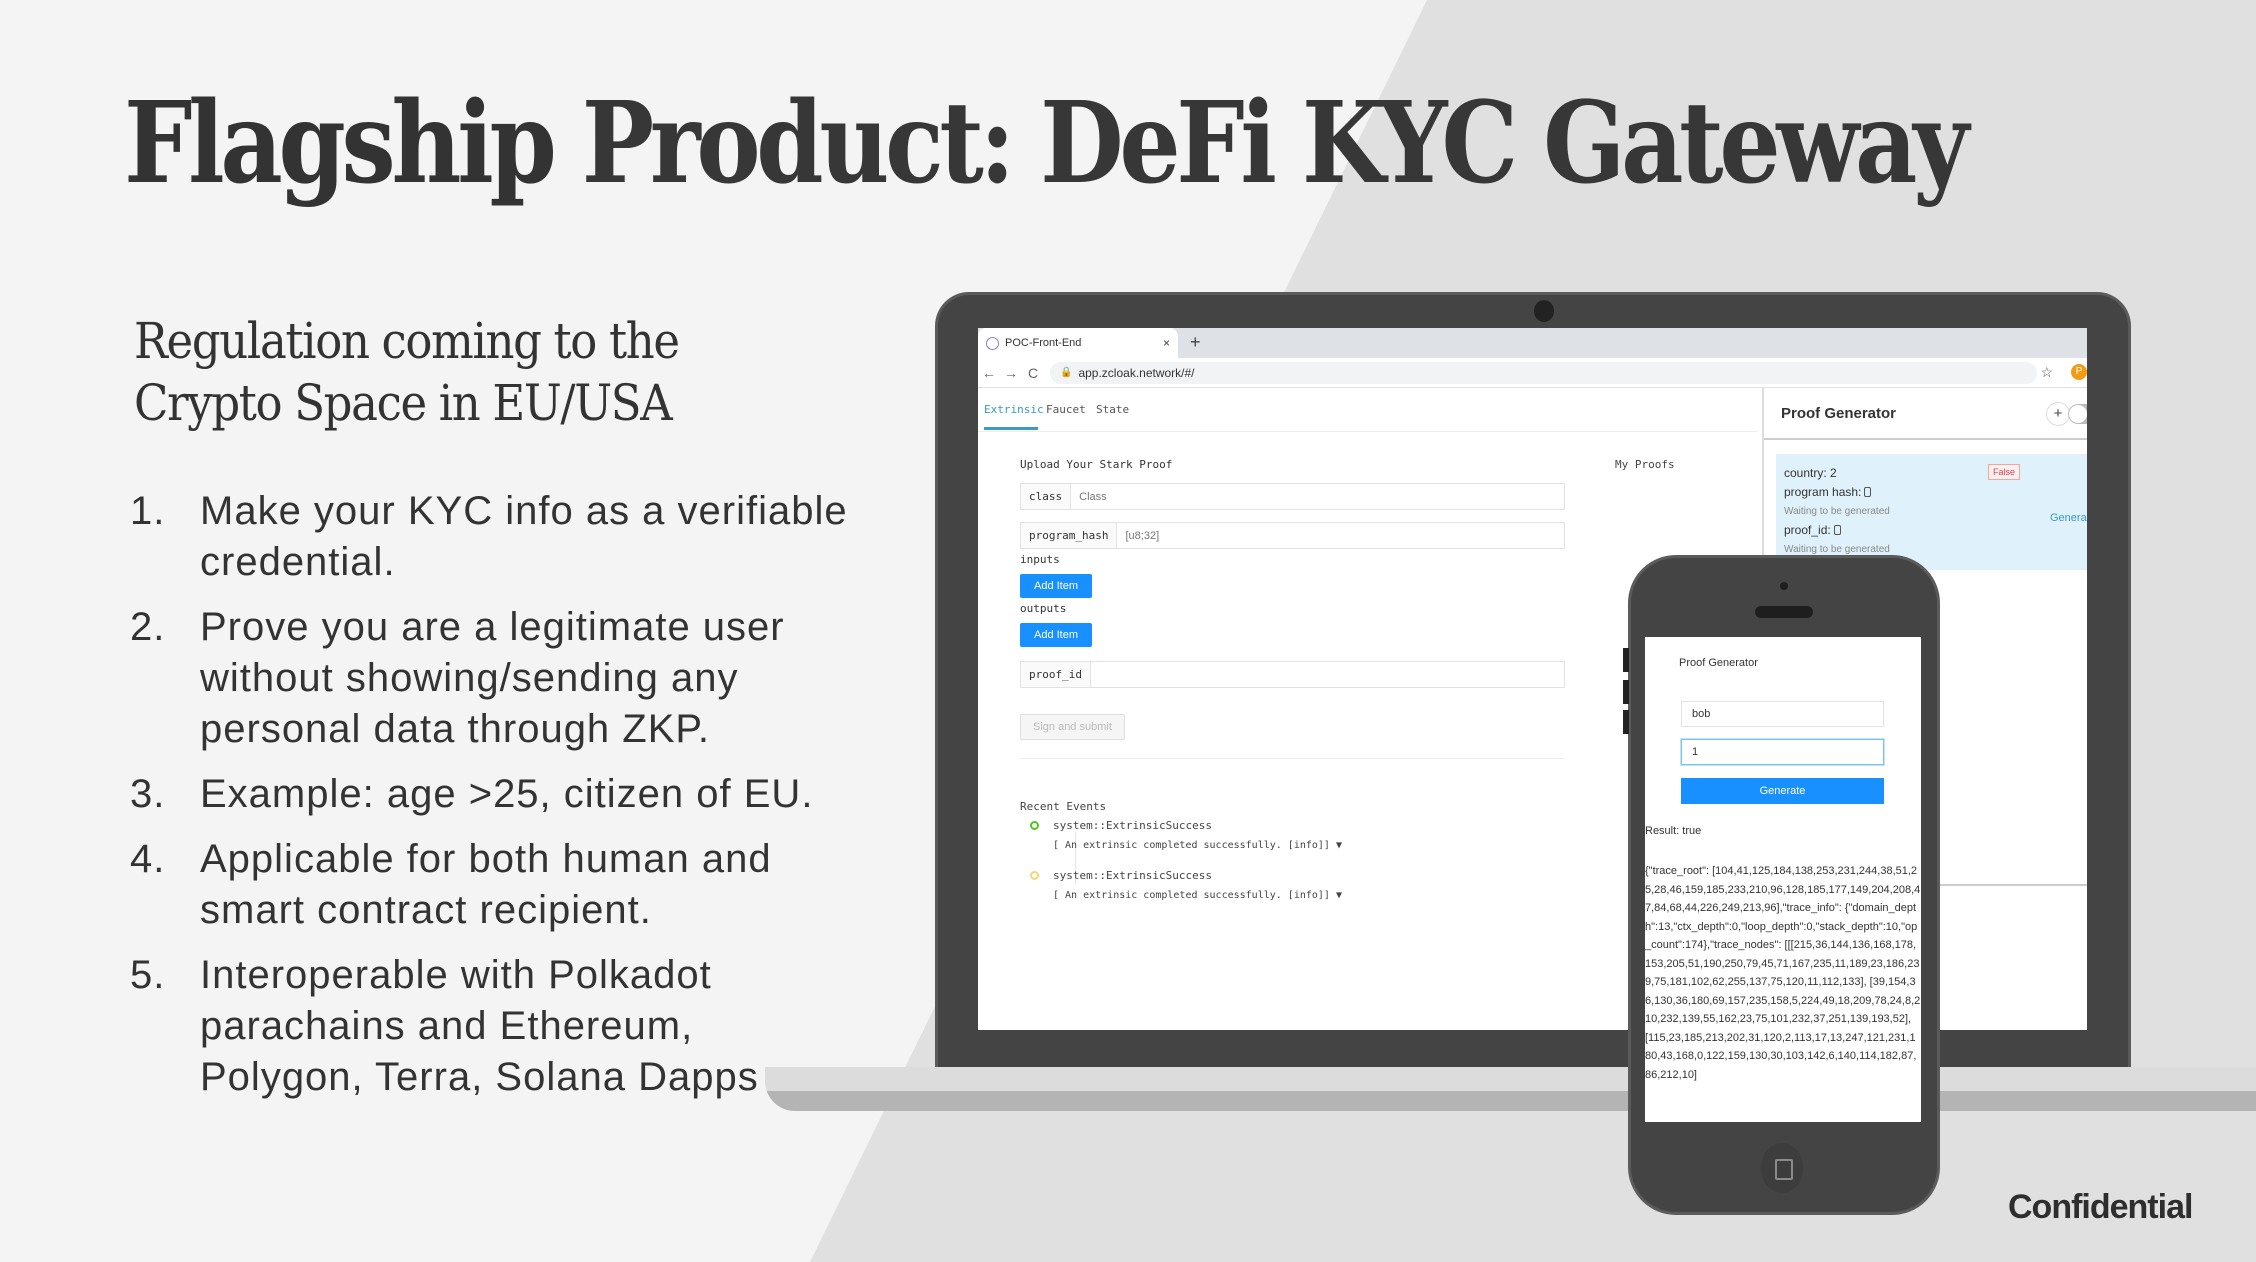  What do you see at coordinates (1782, 714) in the screenshot?
I see `name-input: bob` at bounding box center [1782, 714].